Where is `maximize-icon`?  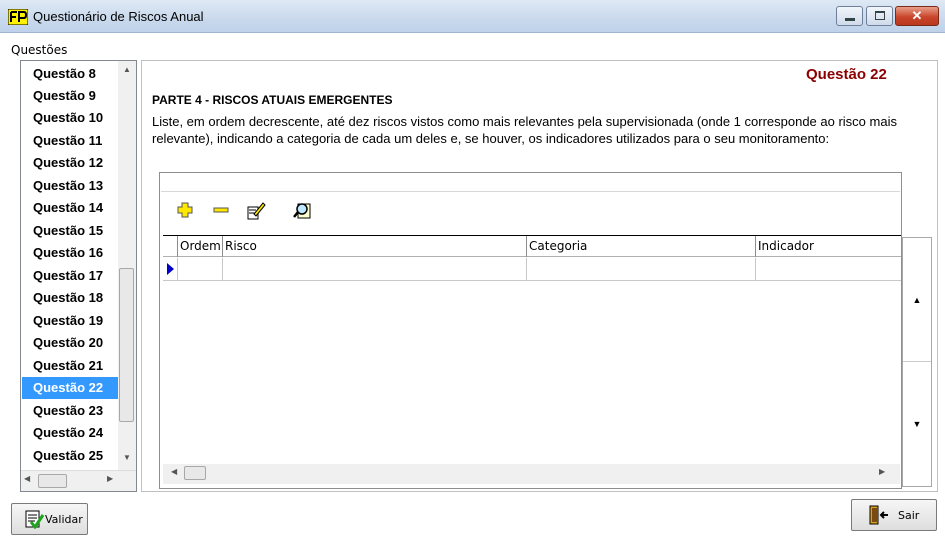
maximize-icon is located at coordinates (880, 15).